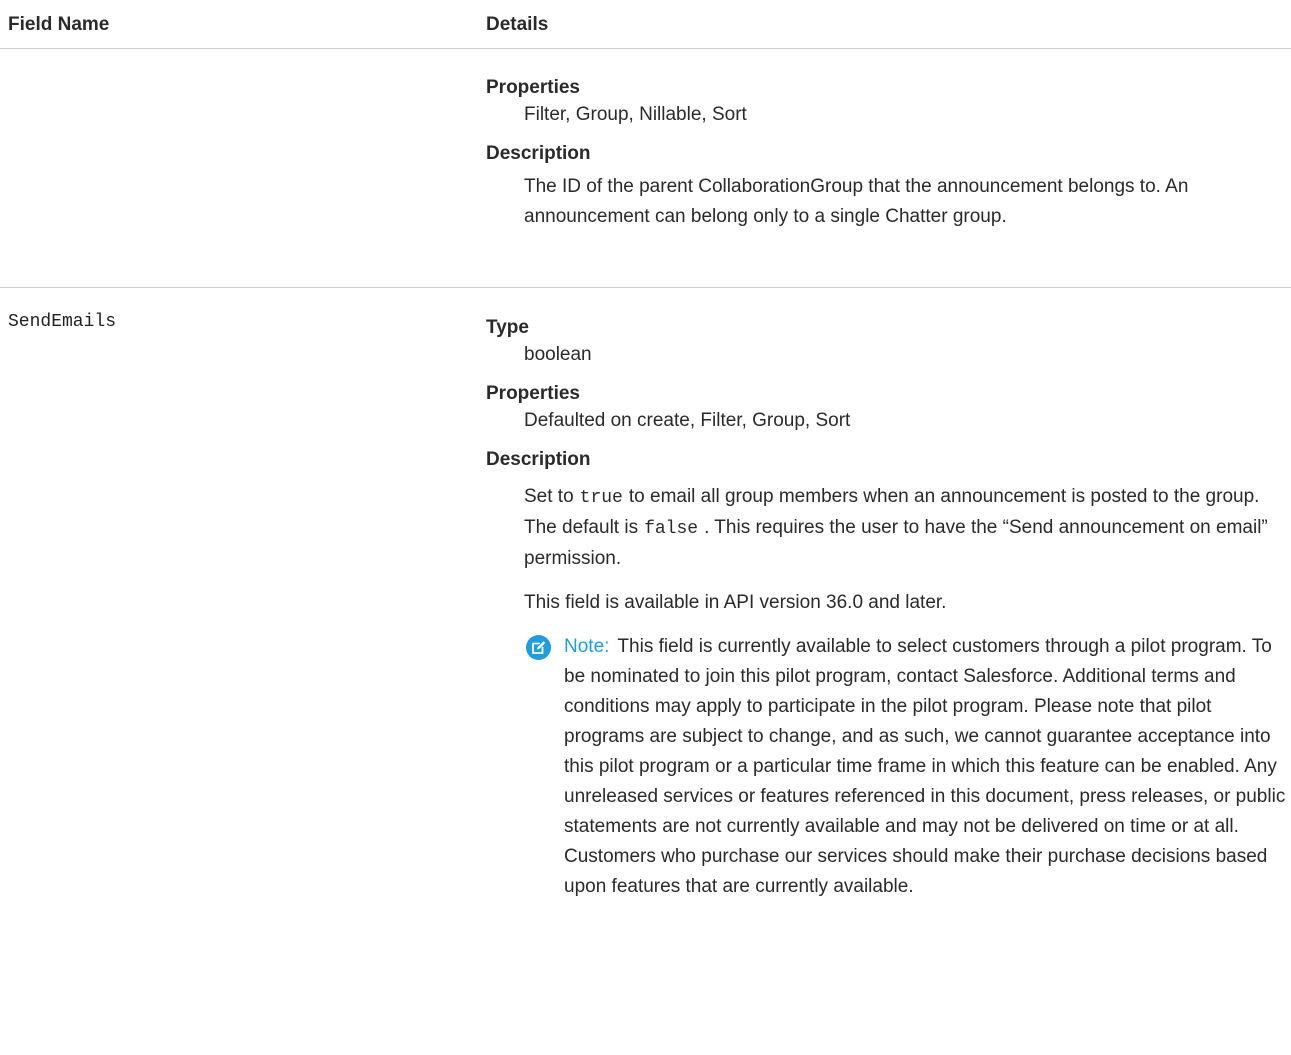 This screenshot has width=1291, height=1055. Describe the element at coordinates (538, 647) in the screenshot. I see `edit-note-icon` at that location.